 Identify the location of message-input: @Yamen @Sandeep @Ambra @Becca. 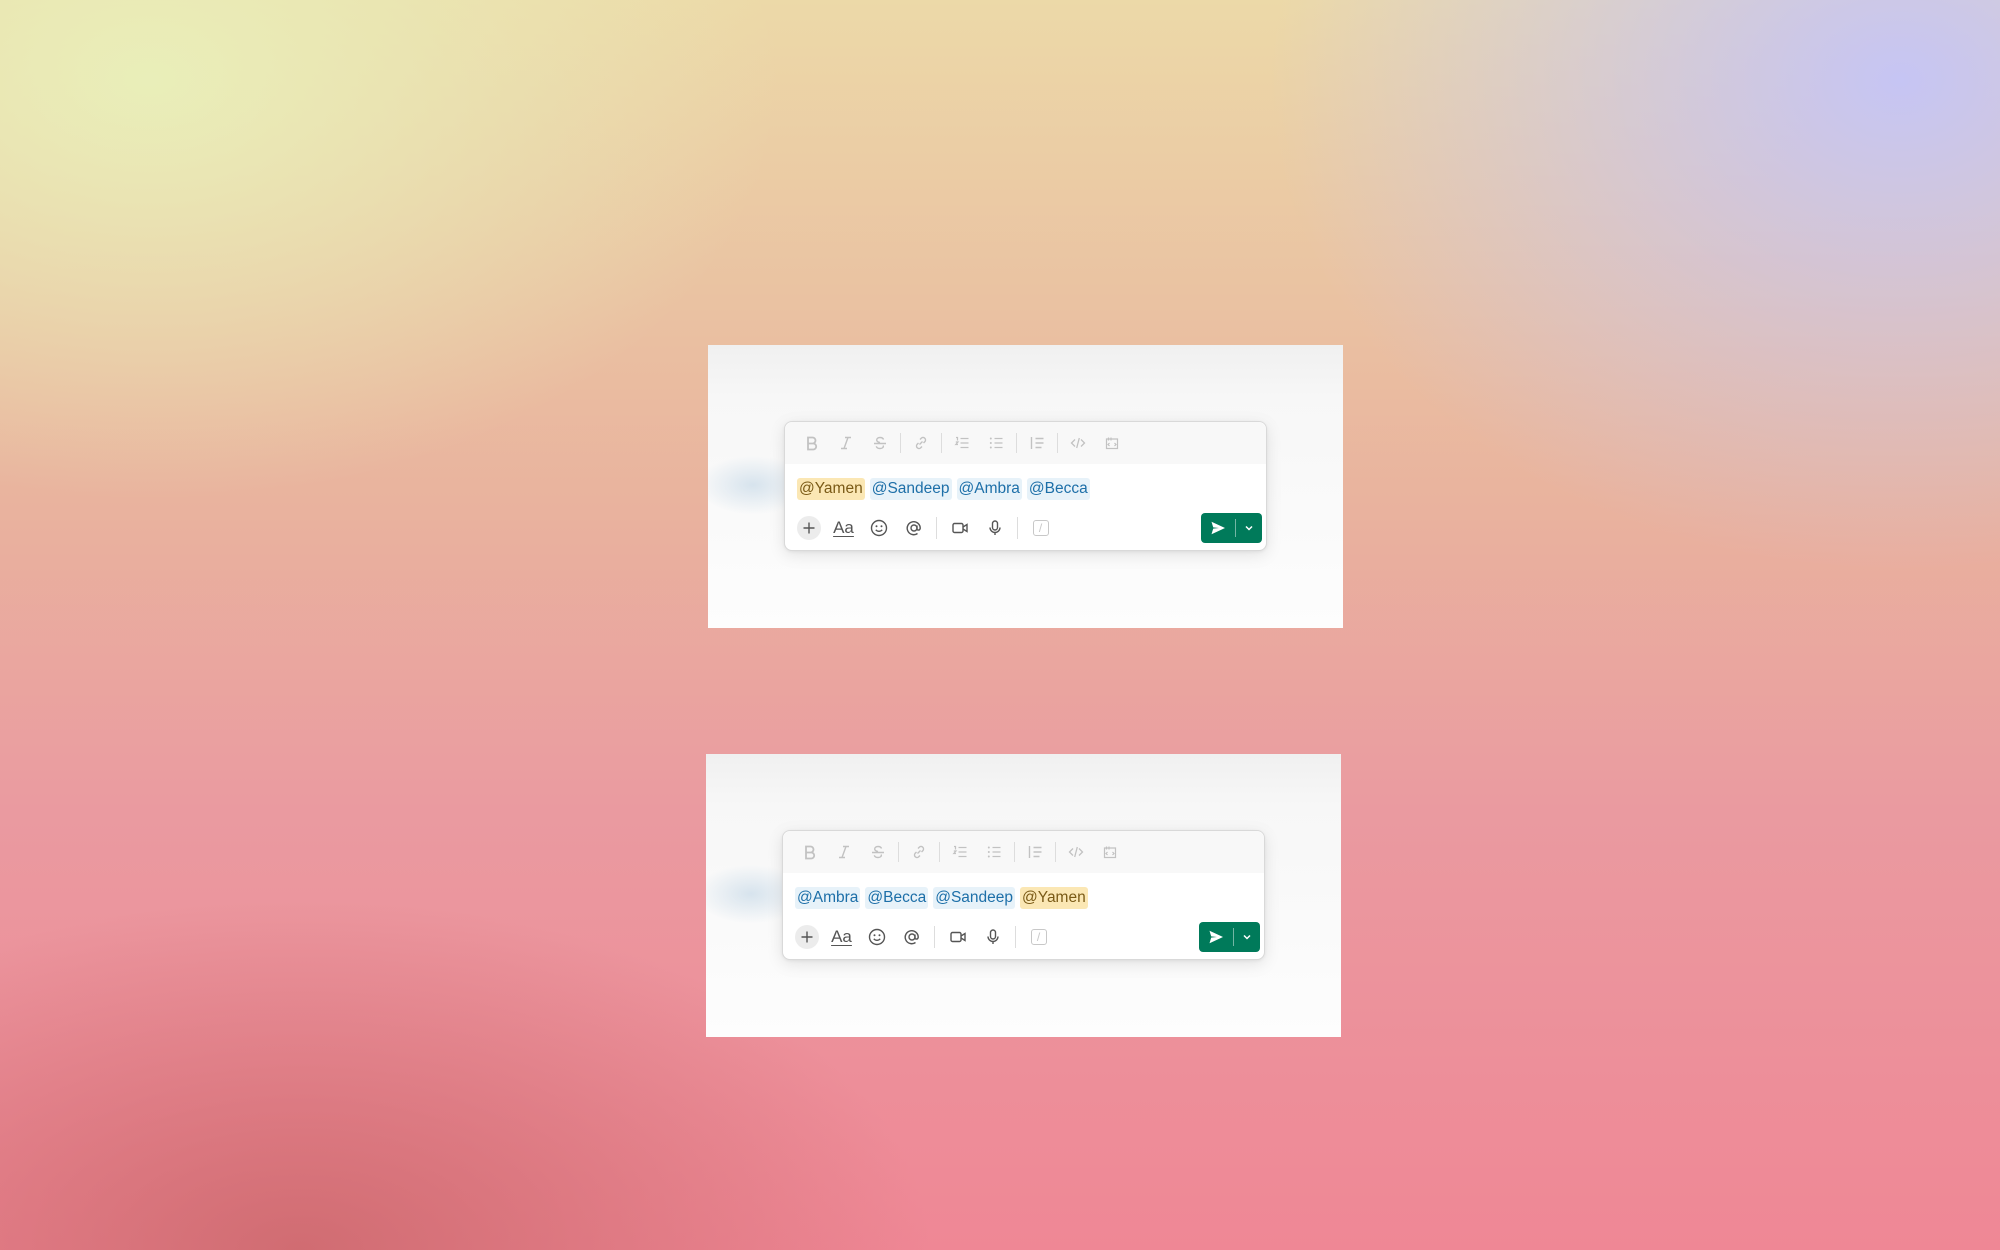
(943, 489).